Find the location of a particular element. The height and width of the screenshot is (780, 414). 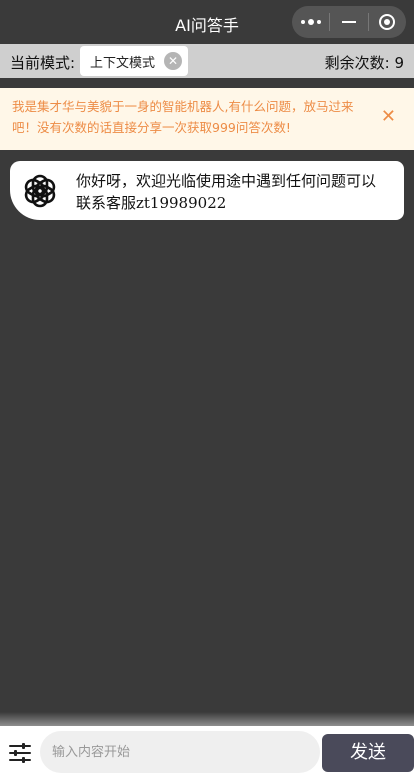

openai-logo-icon is located at coordinates (40, 190).